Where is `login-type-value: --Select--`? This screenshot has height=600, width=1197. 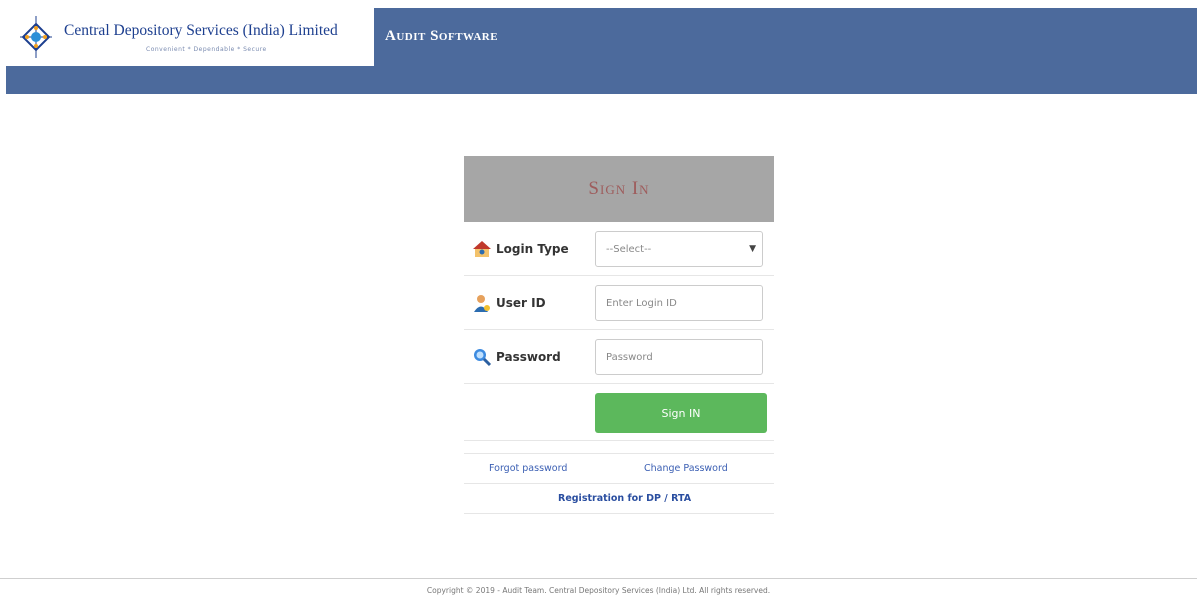 login-type-value: --Select-- is located at coordinates (629, 249).